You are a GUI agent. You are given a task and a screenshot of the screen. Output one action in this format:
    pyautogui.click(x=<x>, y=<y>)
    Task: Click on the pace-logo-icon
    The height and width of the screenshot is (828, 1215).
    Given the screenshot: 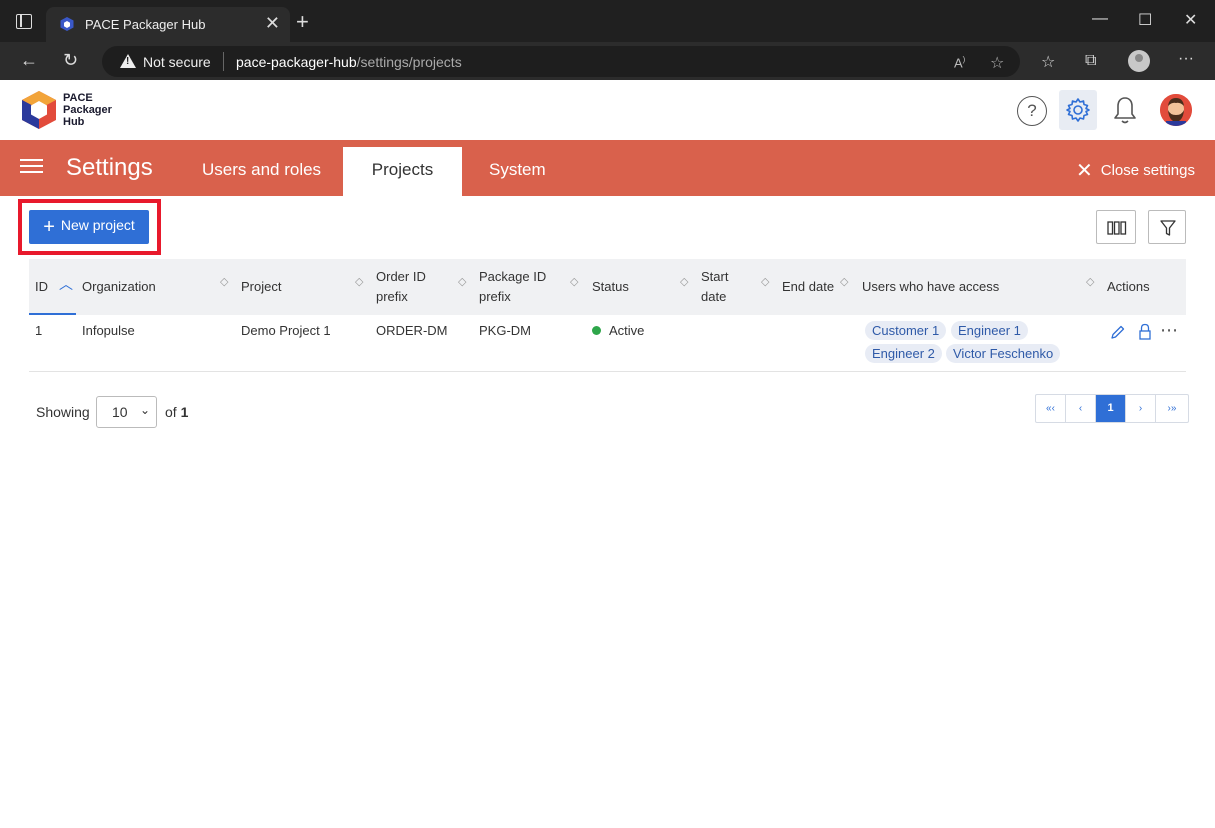 What is the action you would take?
    pyautogui.click(x=39, y=110)
    